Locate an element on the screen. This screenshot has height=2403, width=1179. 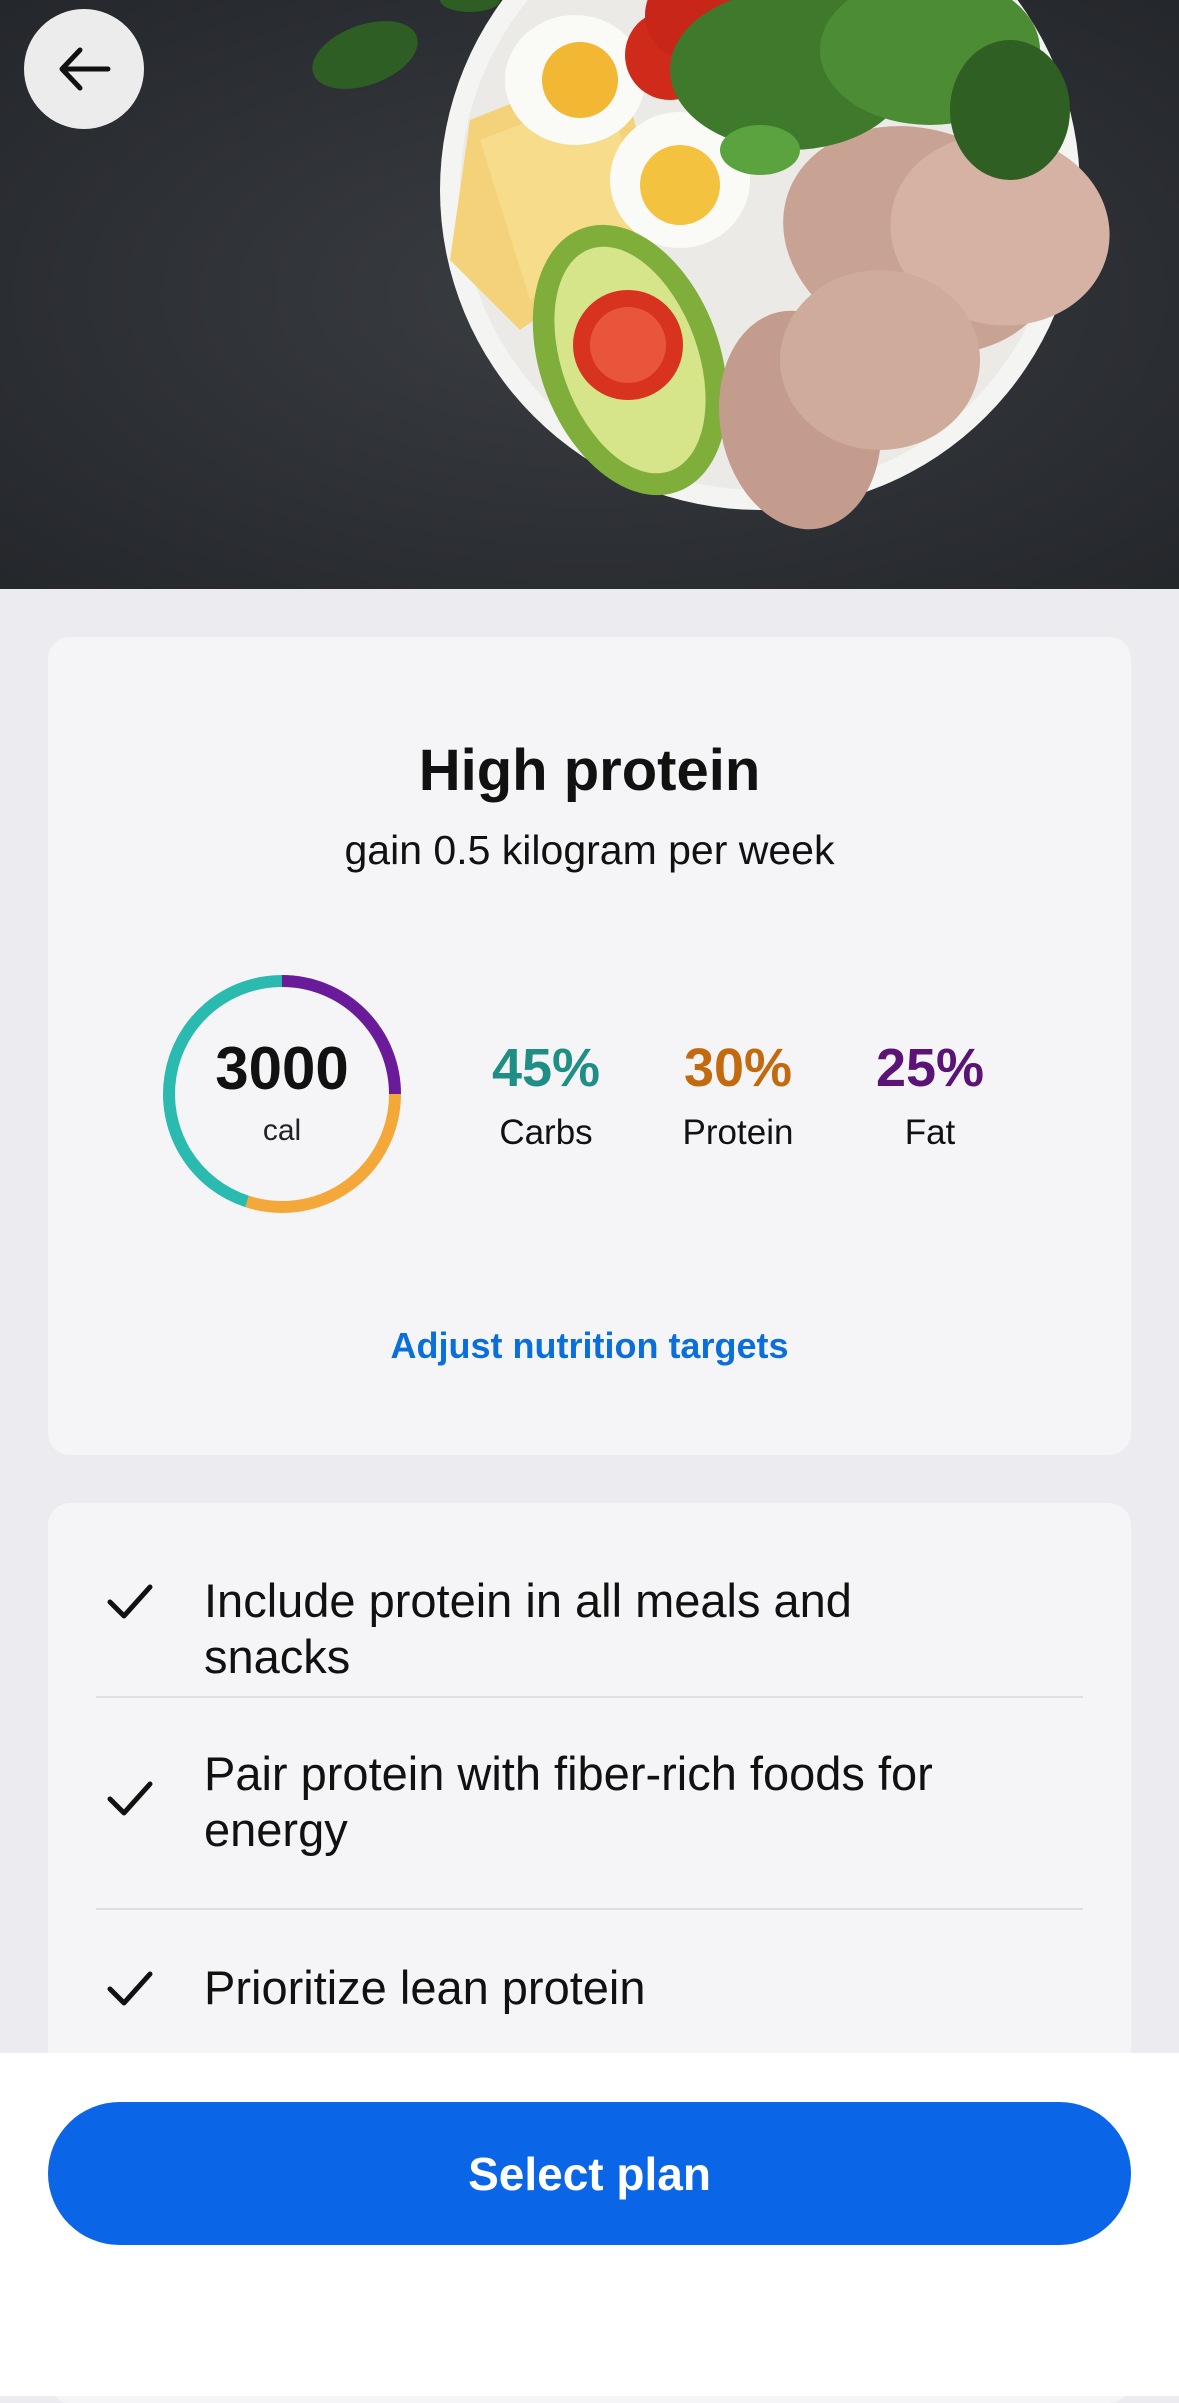
calorie-ring: 3000 cal is located at coordinates (282, 1094).